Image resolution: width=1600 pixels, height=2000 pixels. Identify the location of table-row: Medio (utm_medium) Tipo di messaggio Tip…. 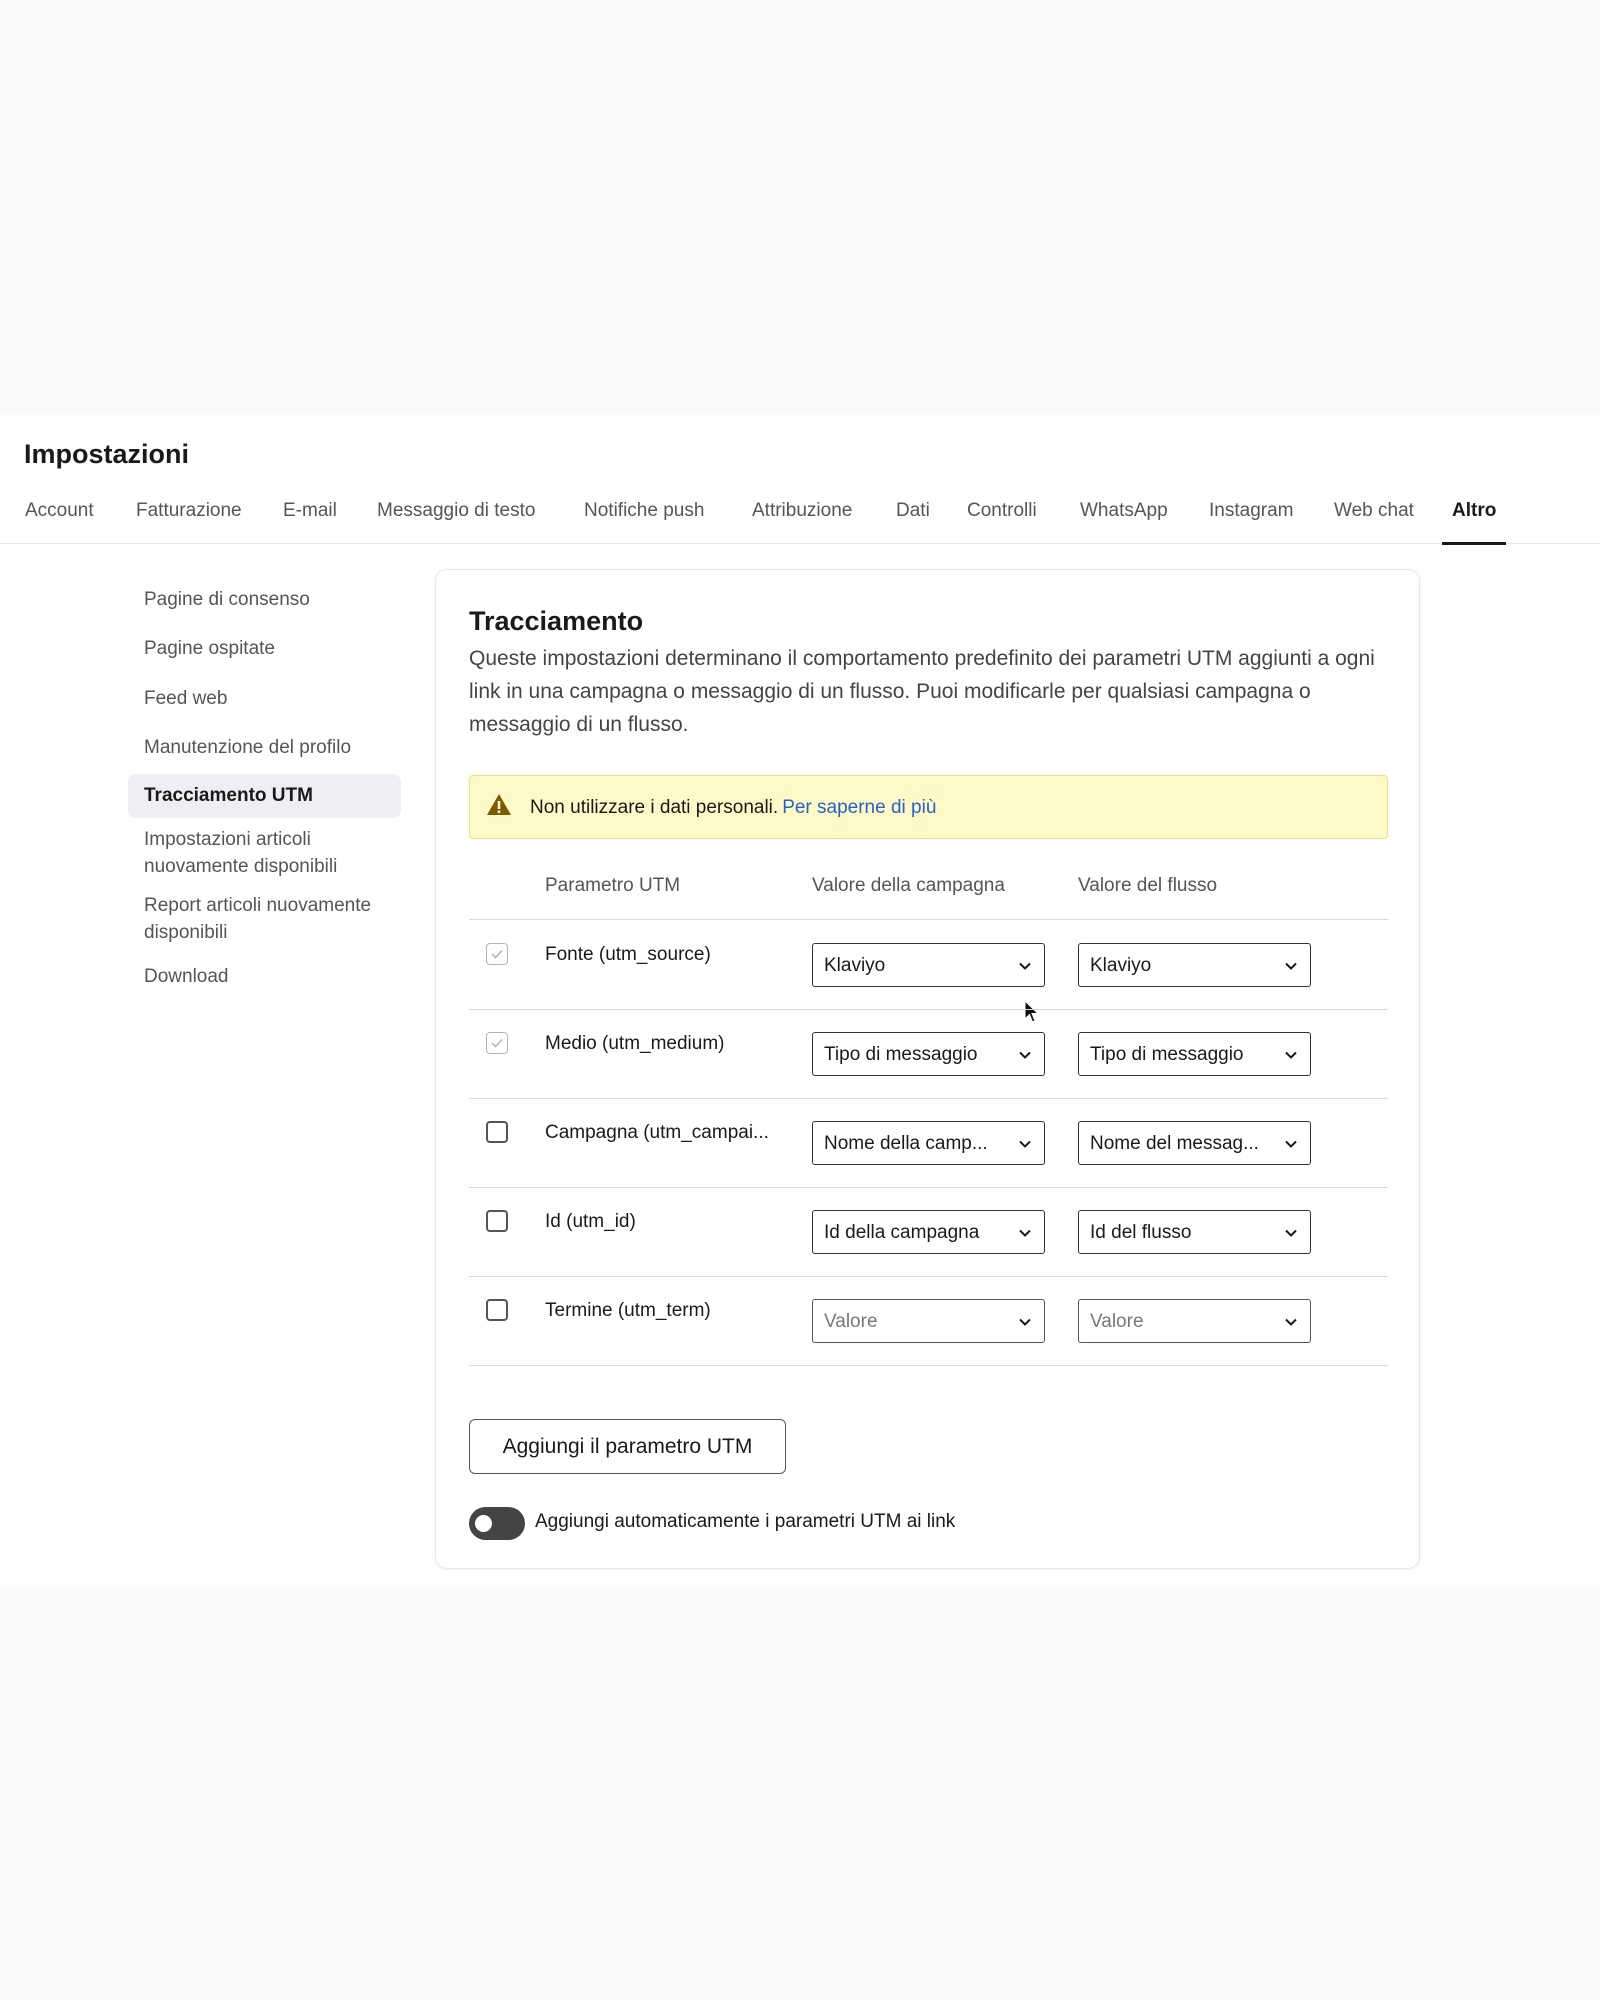
(928, 1054).